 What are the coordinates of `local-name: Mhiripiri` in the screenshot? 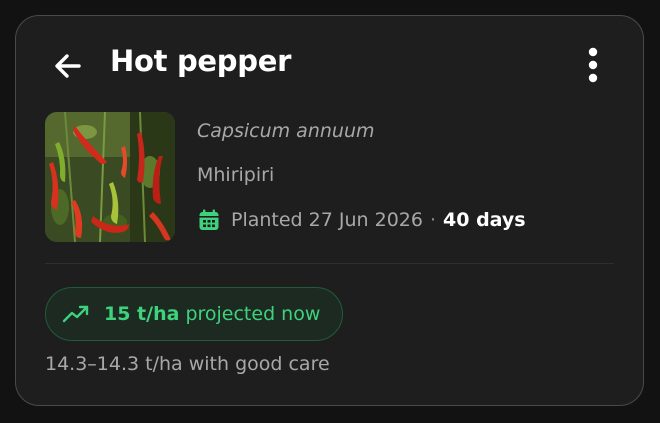 It's located at (236, 175).